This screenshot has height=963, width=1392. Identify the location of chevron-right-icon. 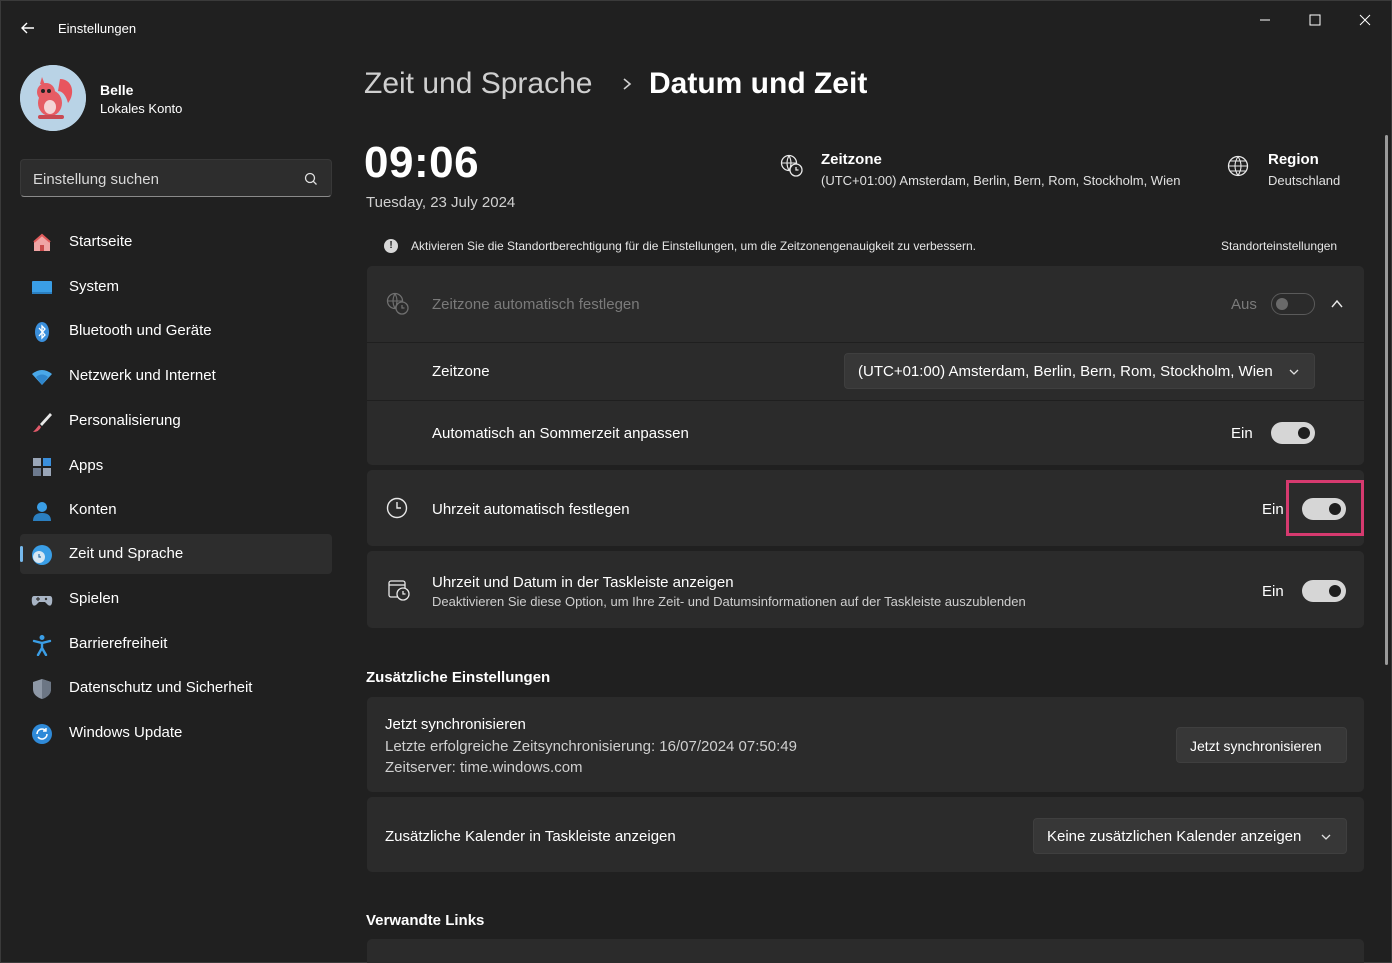
(627, 84).